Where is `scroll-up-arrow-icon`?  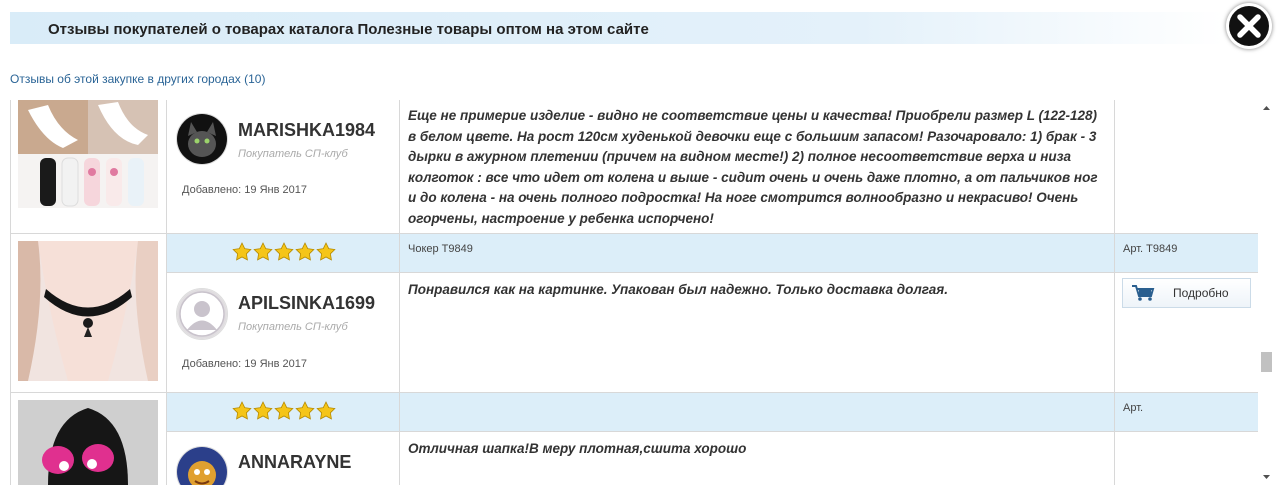 scroll-up-arrow-icon is located at coordinates (1266, 108).